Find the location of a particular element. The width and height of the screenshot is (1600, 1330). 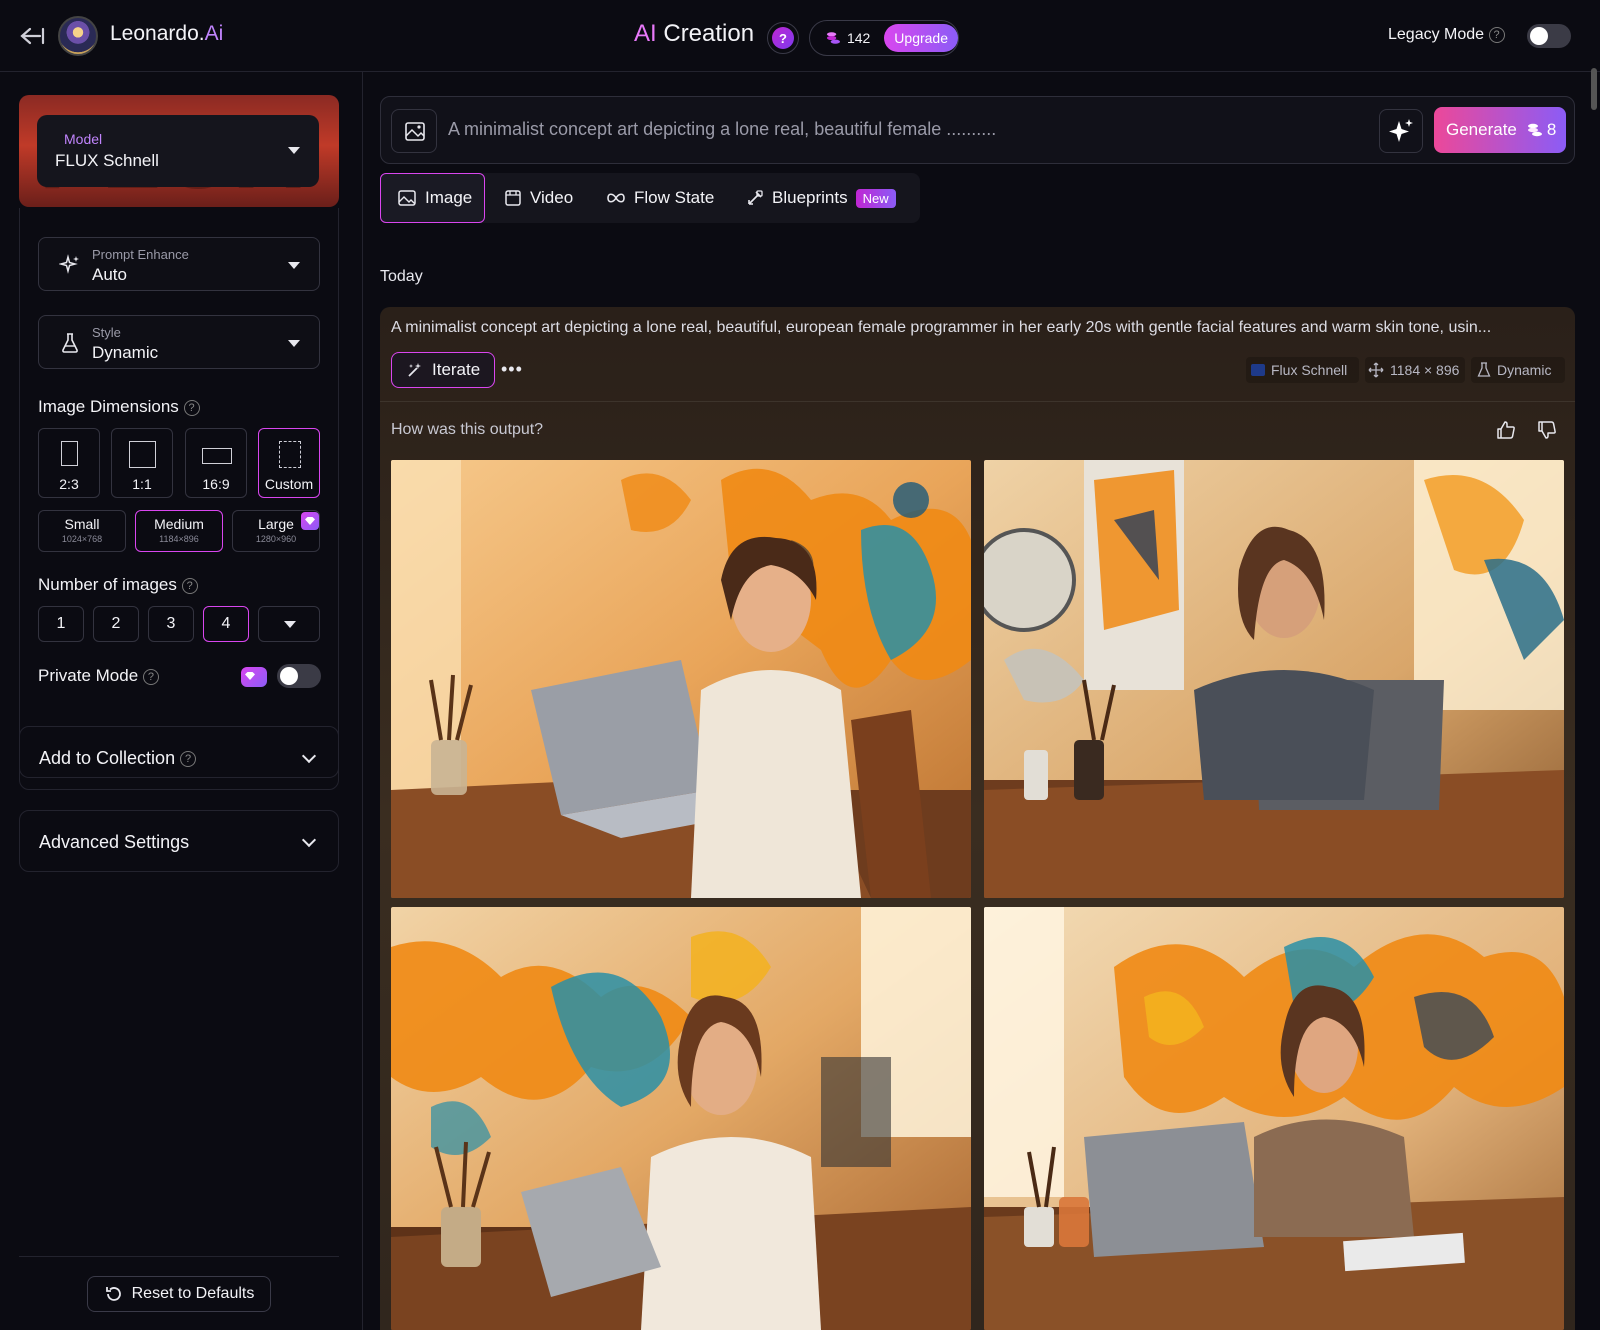

model-card: FLUX Model FLUX Schnell is located at coordinates (179, 151).